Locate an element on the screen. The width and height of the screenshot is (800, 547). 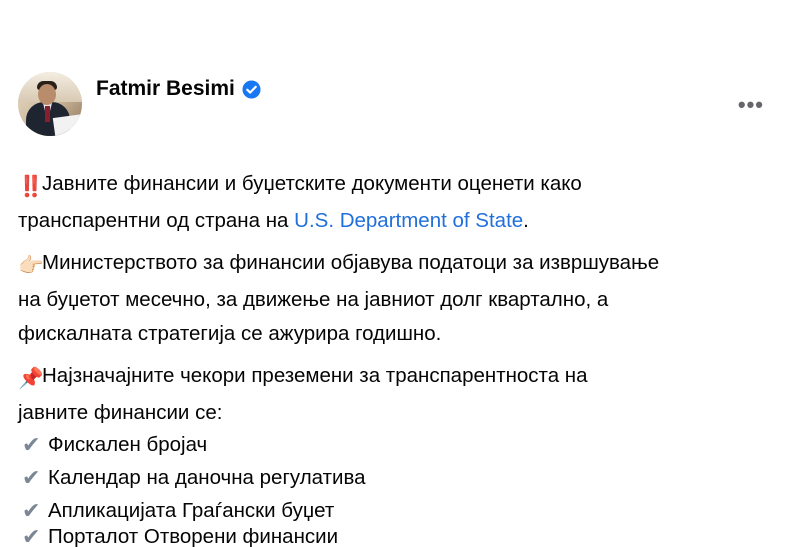
author-name-row: Fatmir Besimi is located at coordinates (178, 89).